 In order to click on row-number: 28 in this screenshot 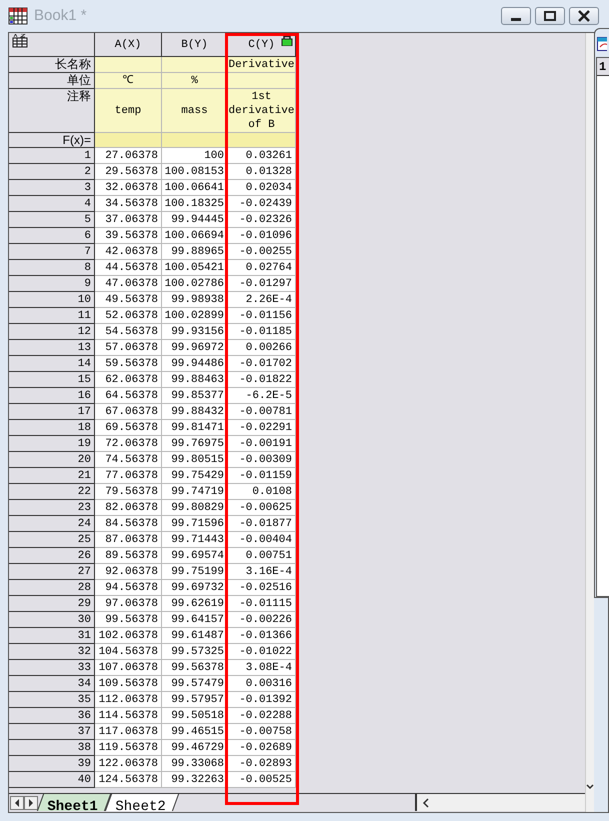, I will do `click(52, 588)`.